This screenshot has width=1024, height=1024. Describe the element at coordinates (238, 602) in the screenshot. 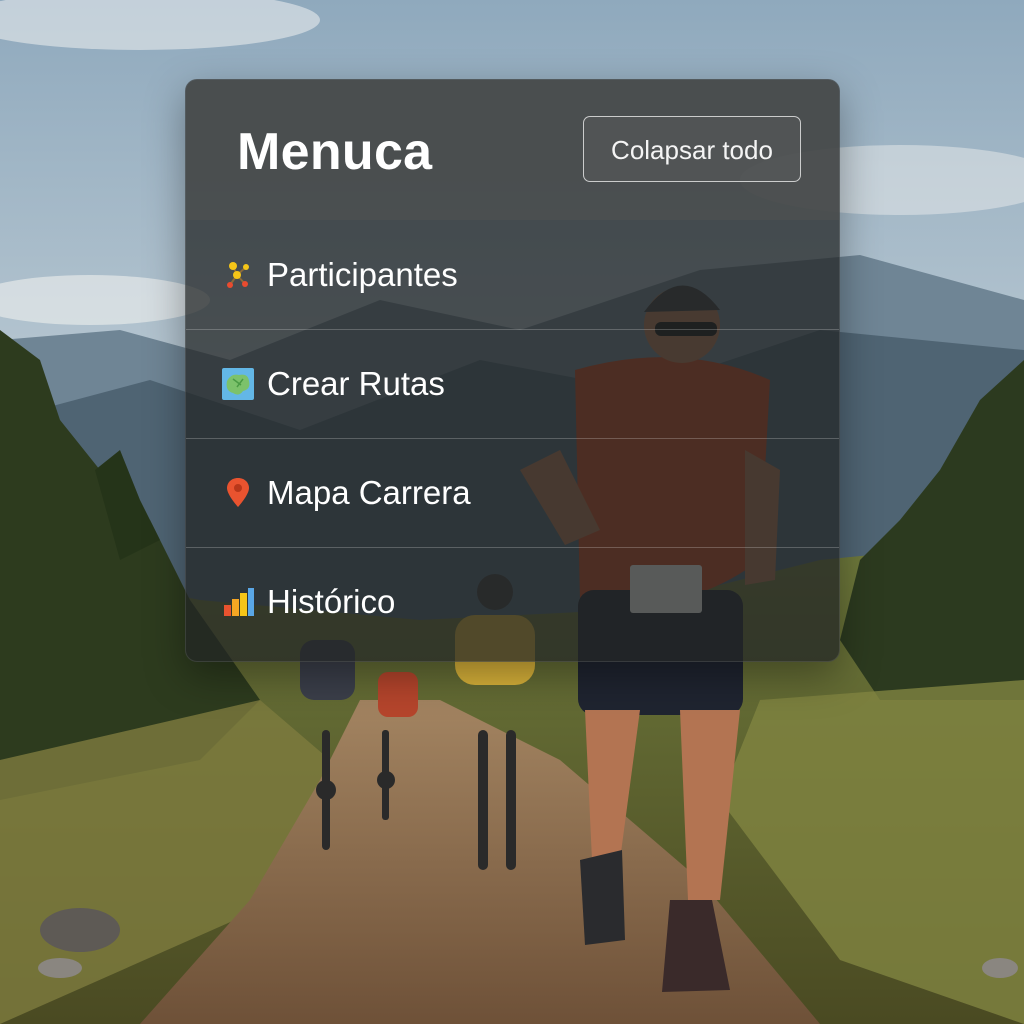

I see `bar-chart-icon` at that location.